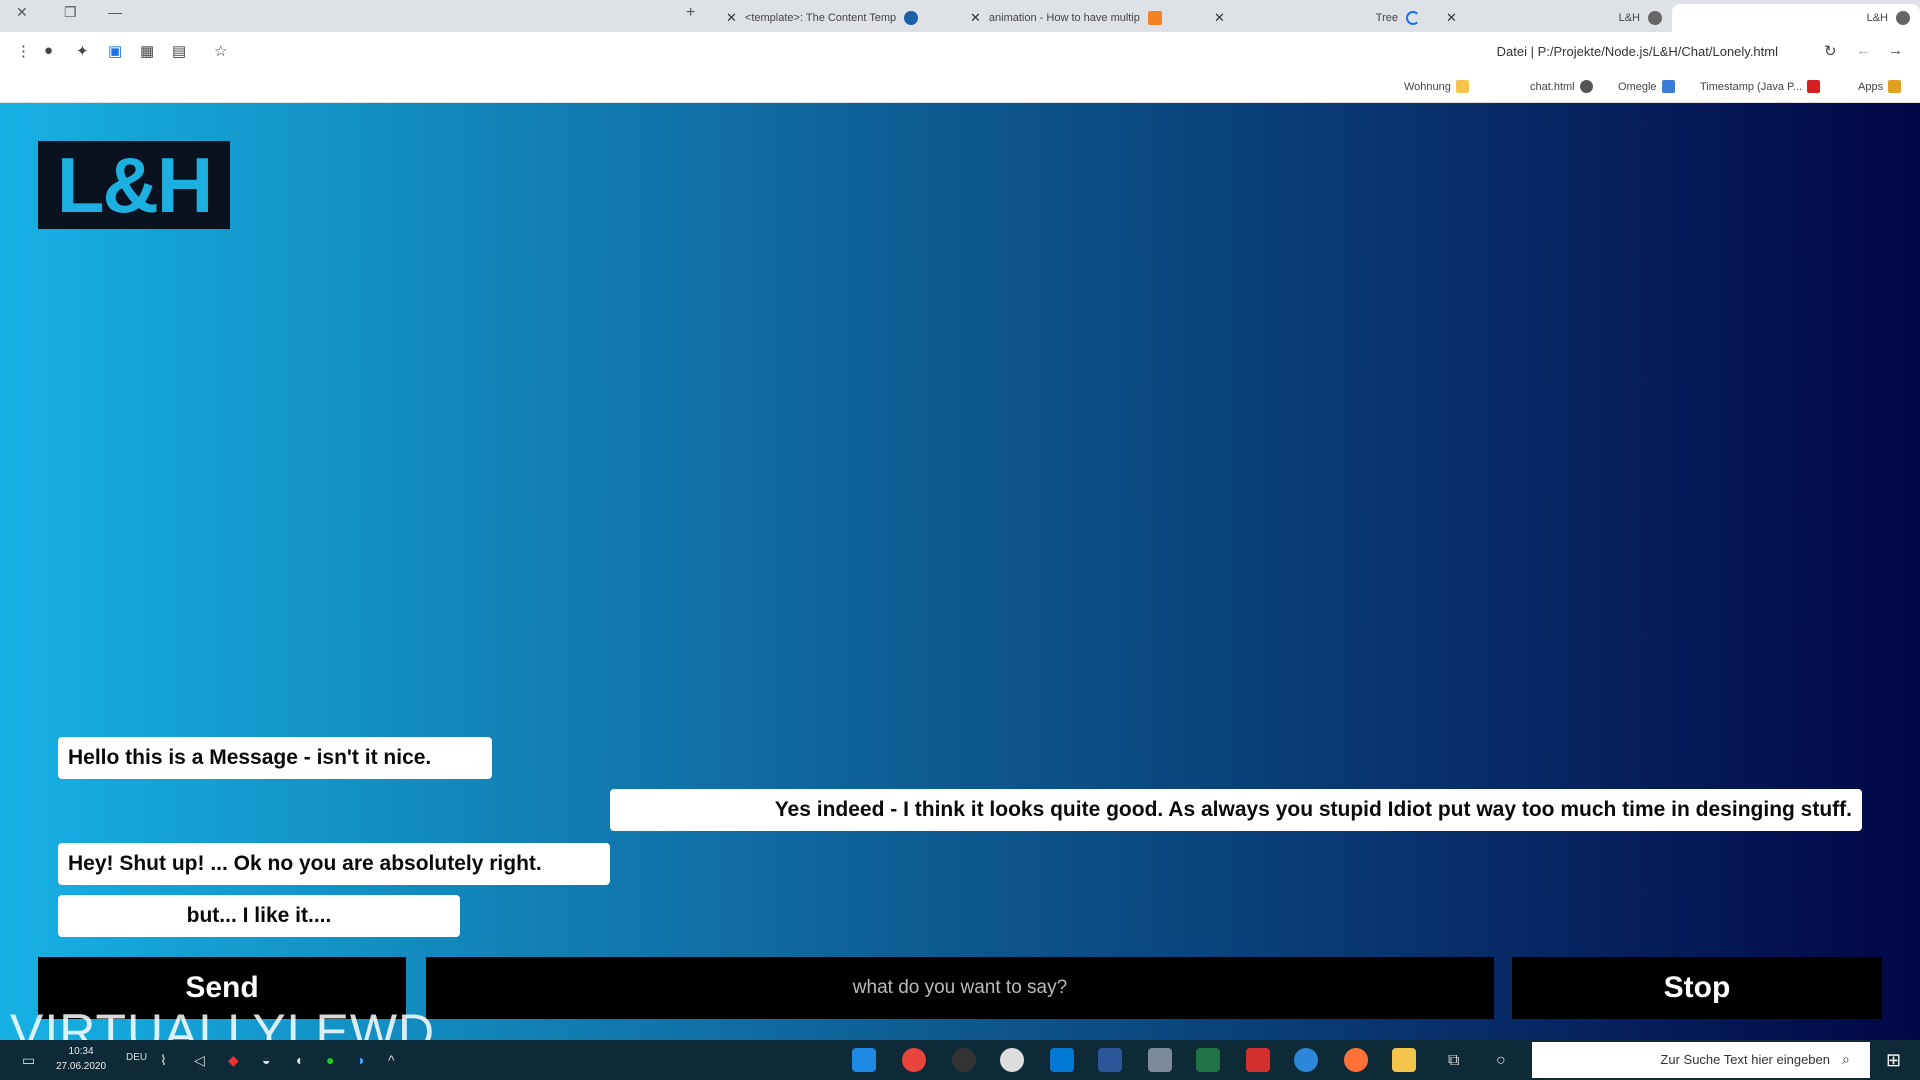 The height and width of the screenshot is (1080, 1920). What do you see at coordinates (1064, 18) in the screenshot?
I see `tab-title: animation - How to have multip` at bounding box center [1064, 18].